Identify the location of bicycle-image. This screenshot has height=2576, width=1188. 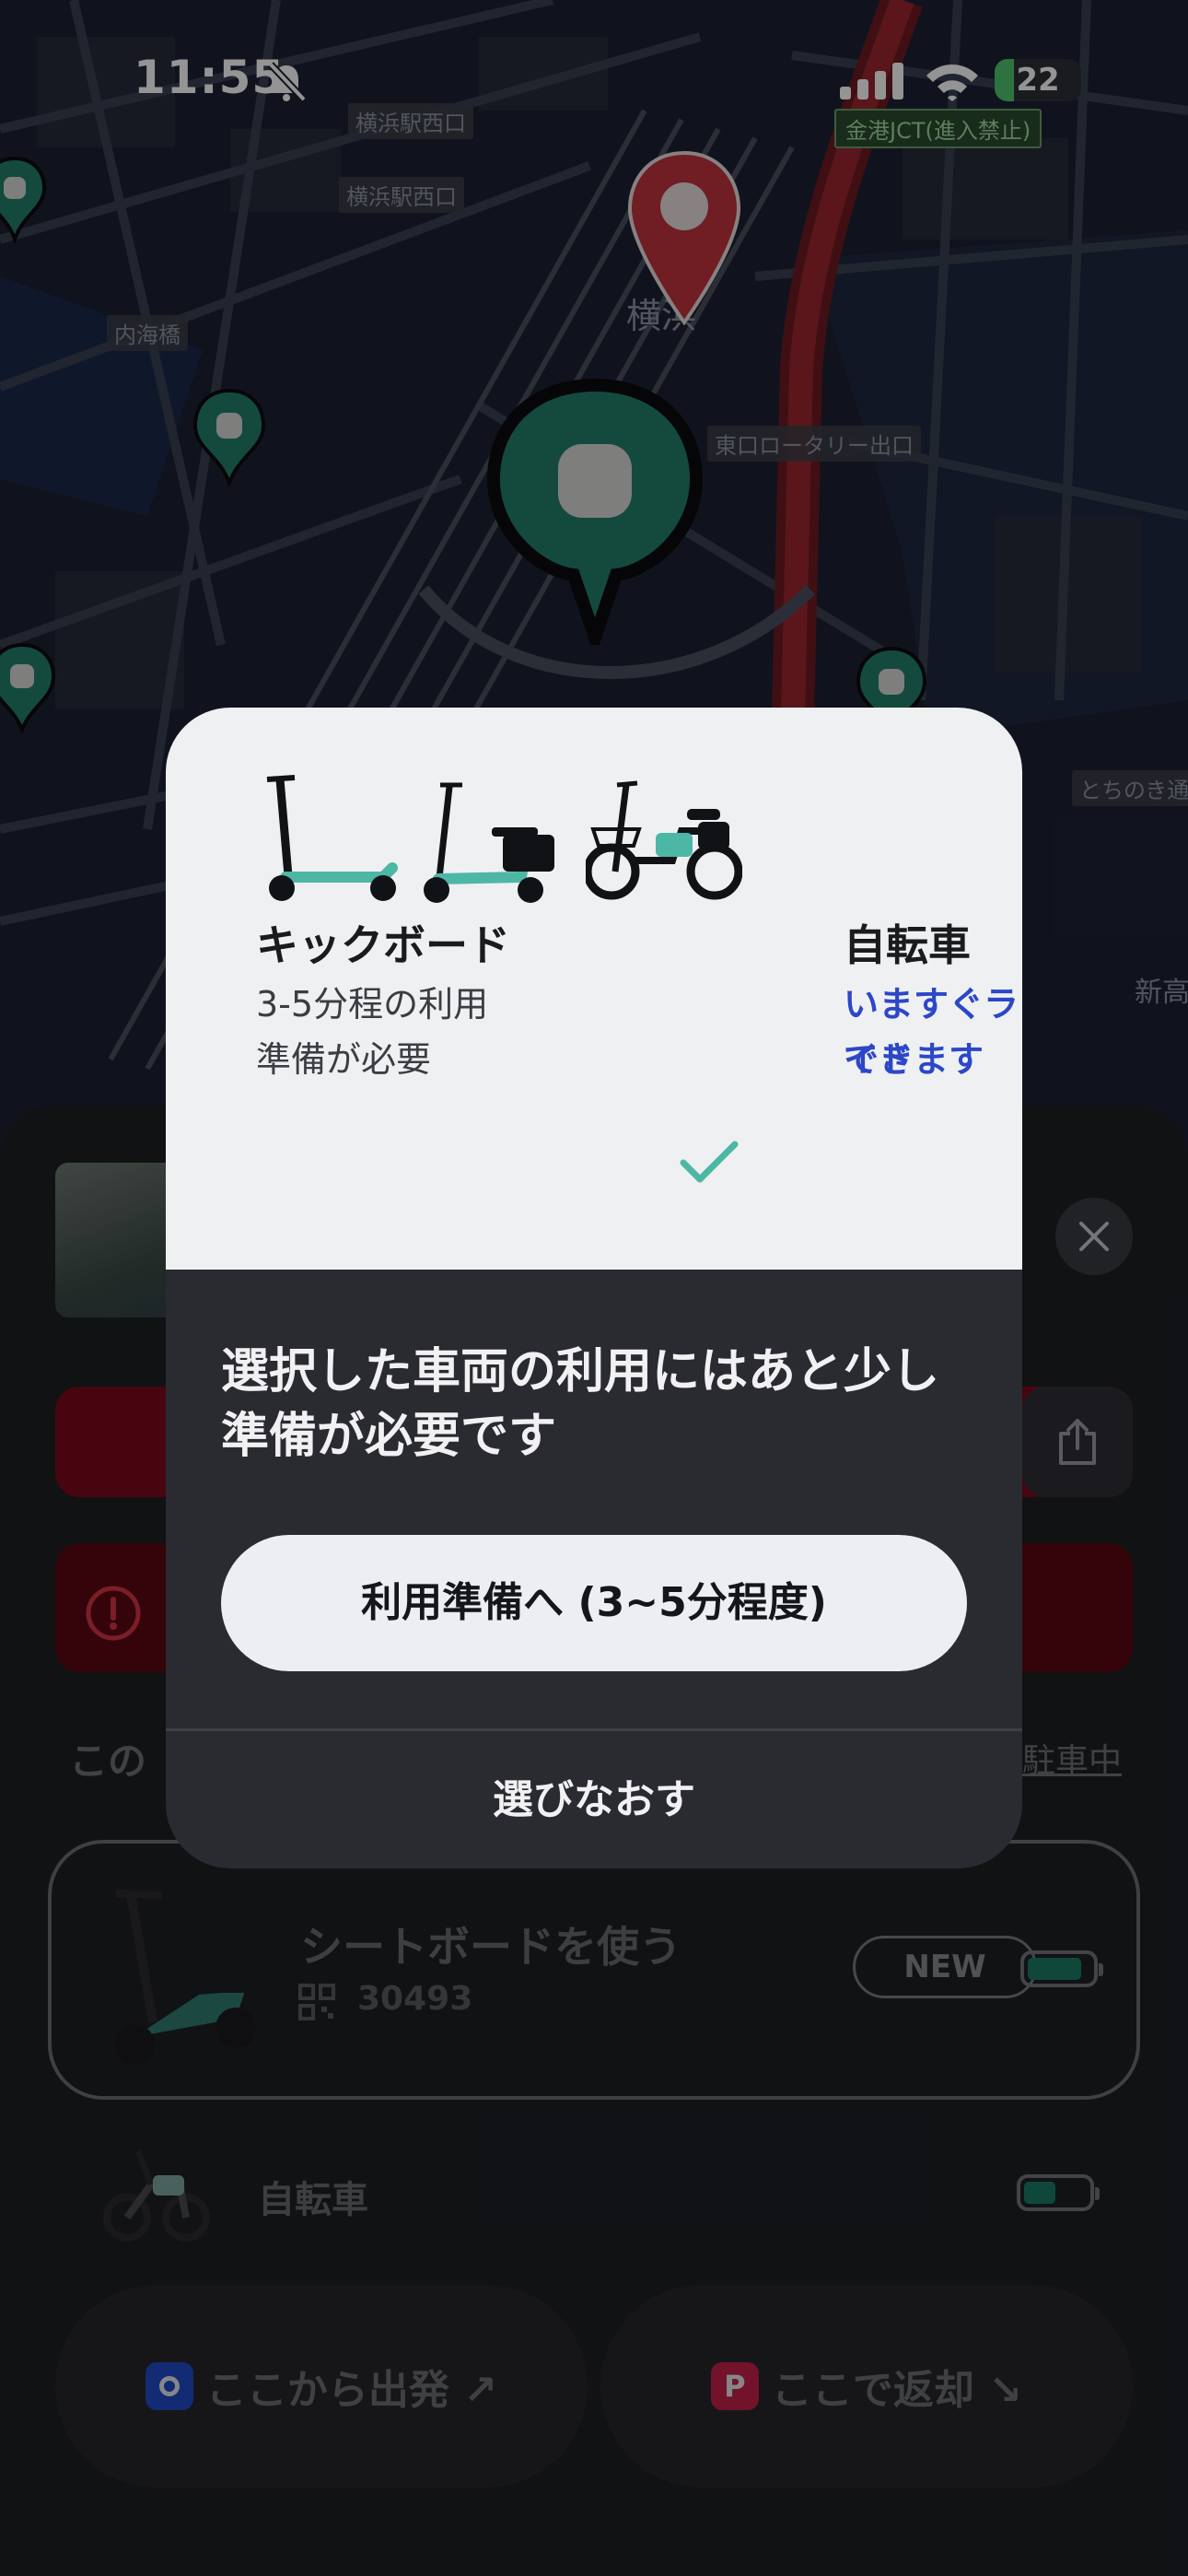
(664, 840).